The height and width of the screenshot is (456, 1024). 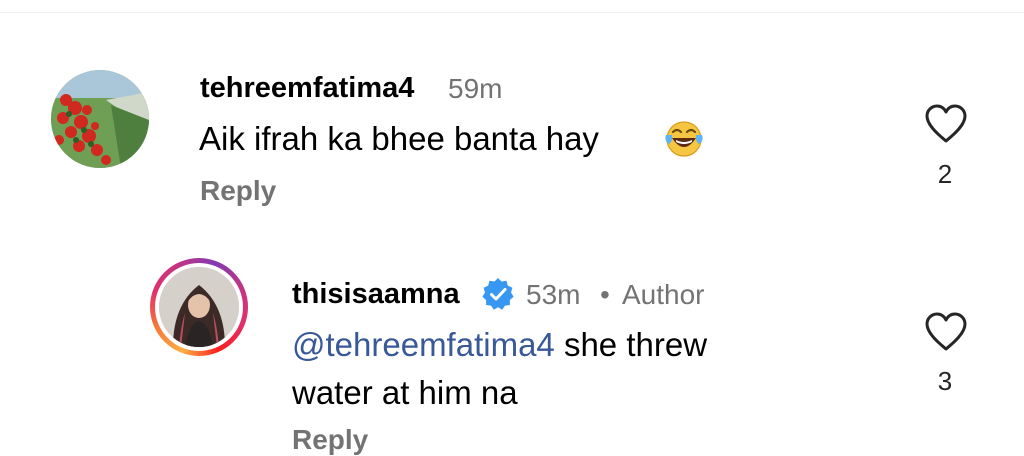 I want to click on author-badge: Author, so click(x=663, y=294).